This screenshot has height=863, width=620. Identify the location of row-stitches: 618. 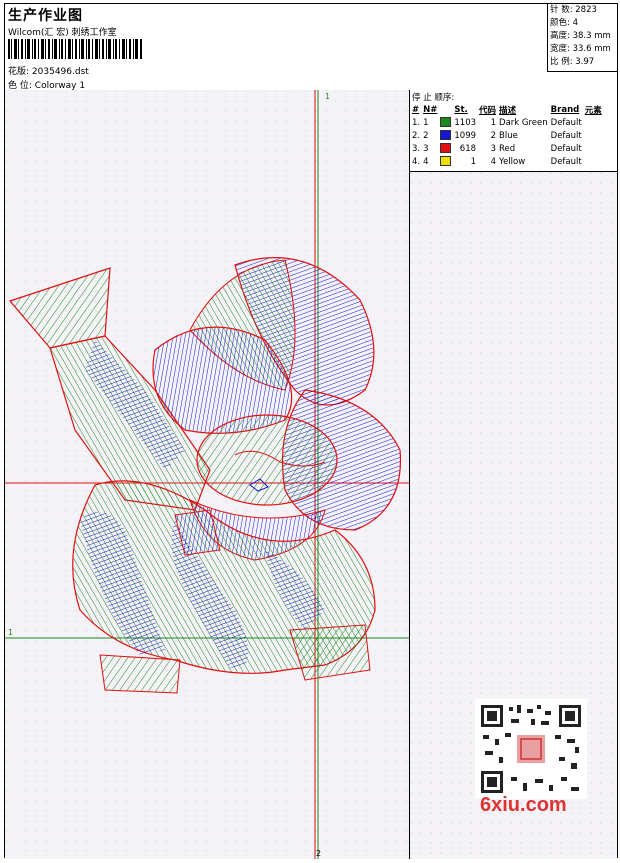
(468, 148).